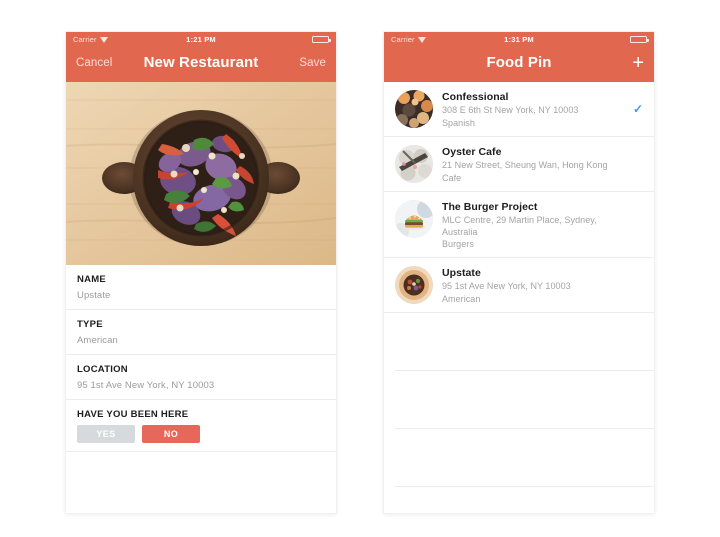  What do you see at coordinates (461, 273) in the screenshot?
I see `restaurant-name: Upstate` at bounding box center [461, 273].